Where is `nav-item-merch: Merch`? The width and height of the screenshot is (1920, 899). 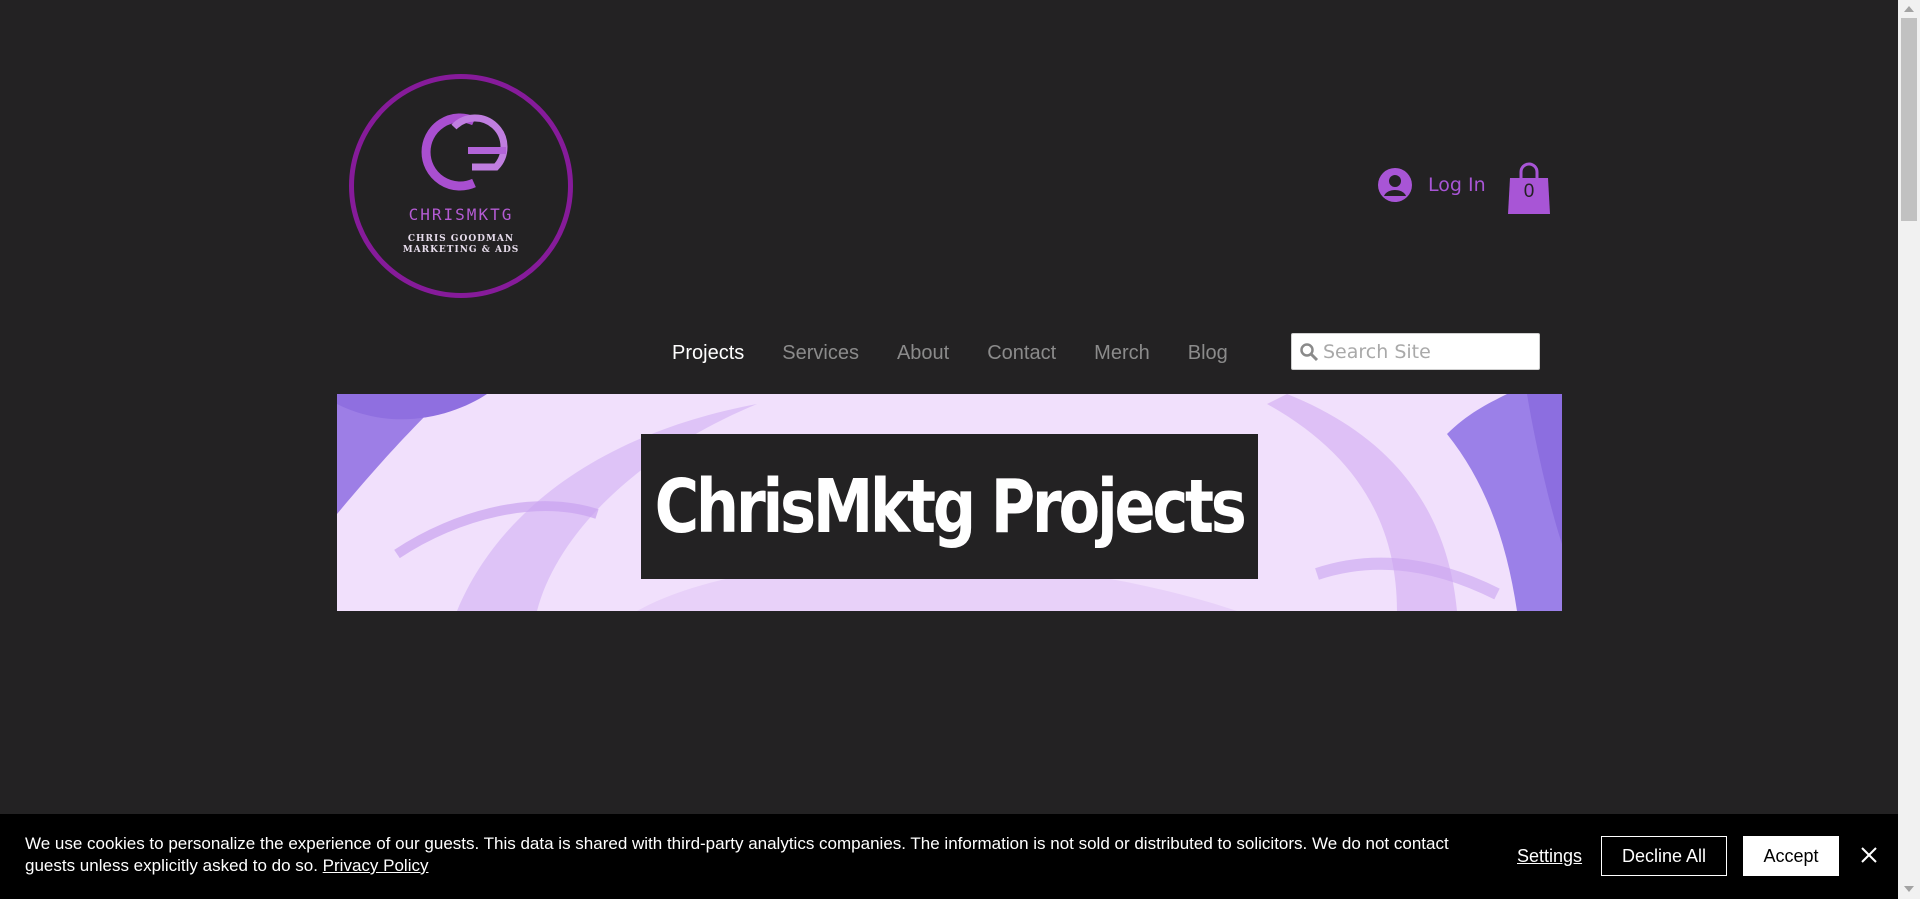
nav-item-merch: Merch is located at coordinates (1122, 353).